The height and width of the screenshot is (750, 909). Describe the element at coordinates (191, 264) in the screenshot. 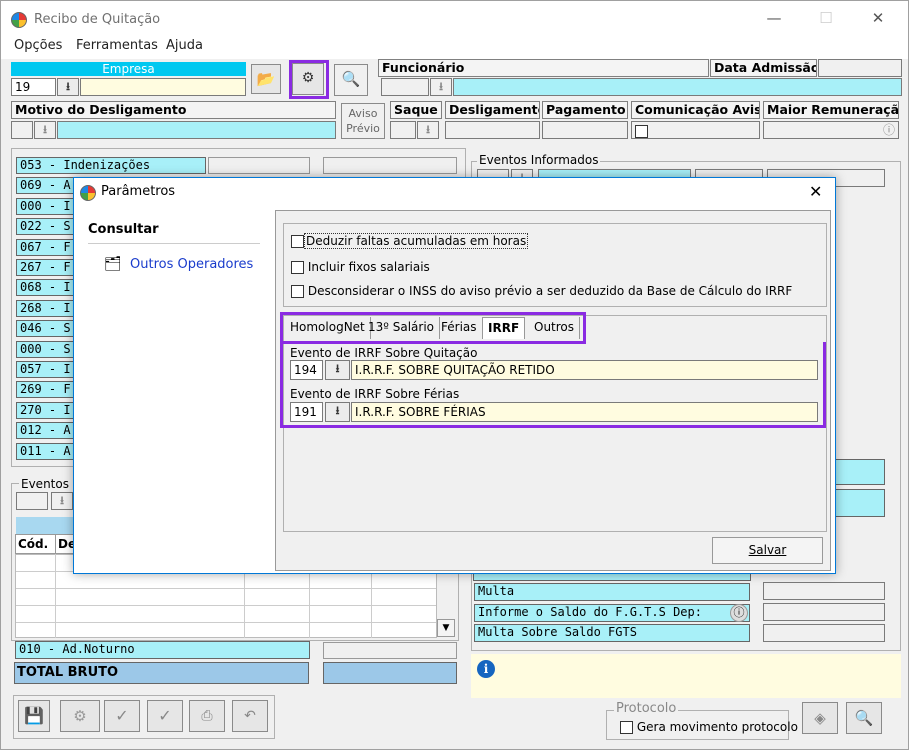

I see `outros-operadores-link: Outros Operadores` at that location.